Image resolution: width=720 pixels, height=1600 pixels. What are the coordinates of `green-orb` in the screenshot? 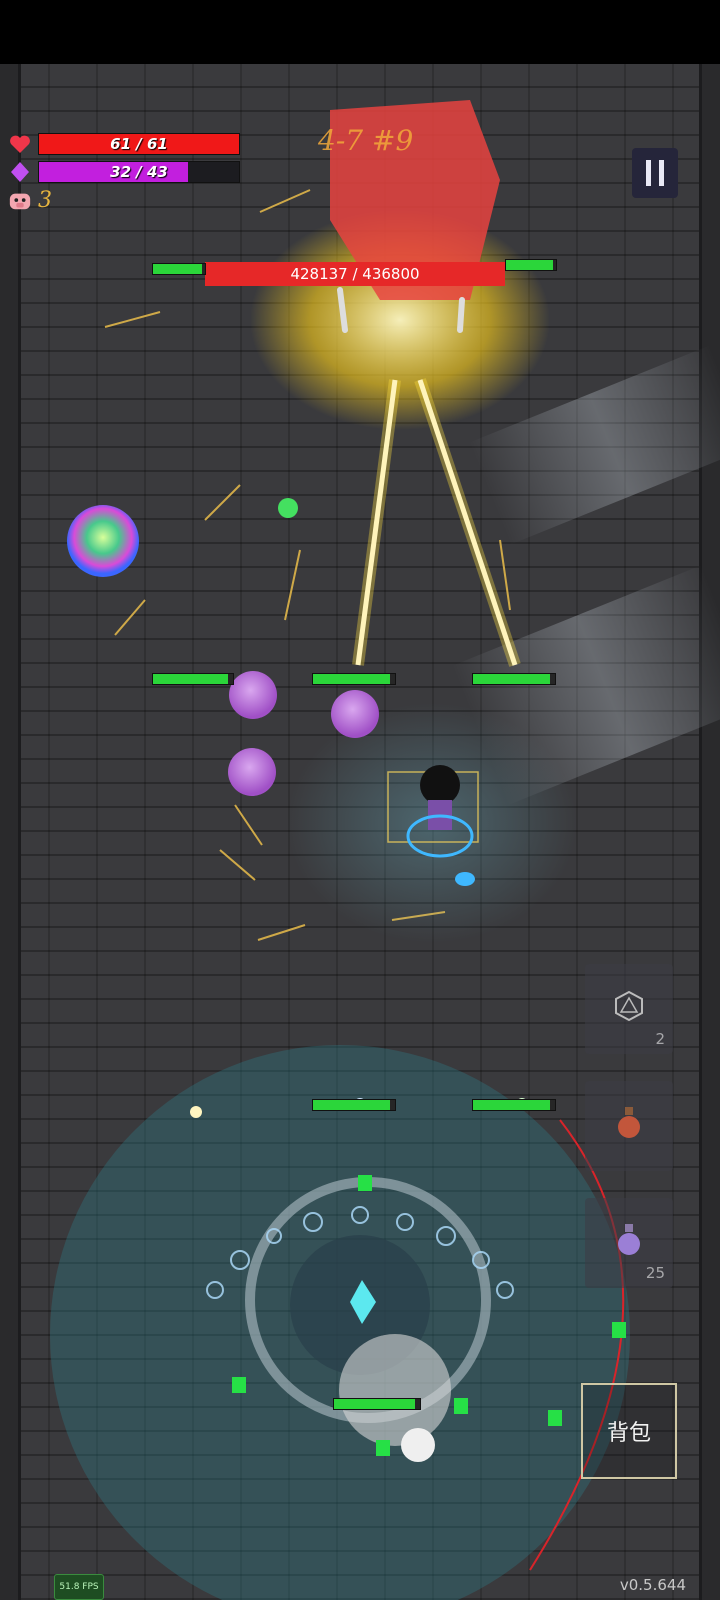 It's located at (288, 508).